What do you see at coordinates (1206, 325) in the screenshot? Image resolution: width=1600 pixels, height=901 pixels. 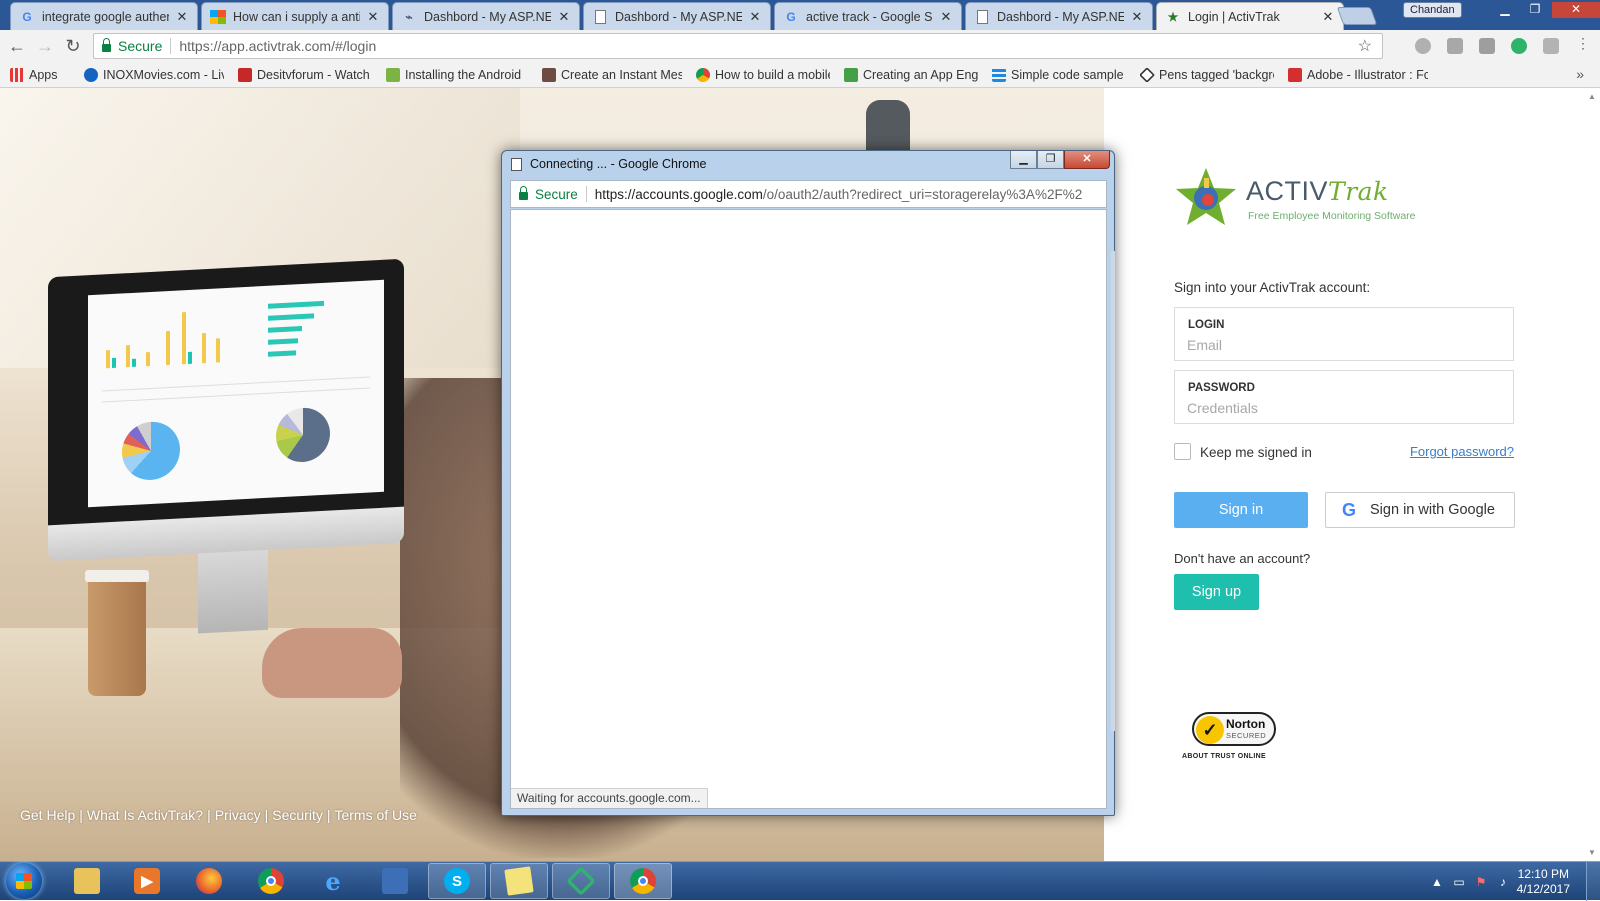 I see `login-label: LOGIN` at bounding box center [1206, 325].